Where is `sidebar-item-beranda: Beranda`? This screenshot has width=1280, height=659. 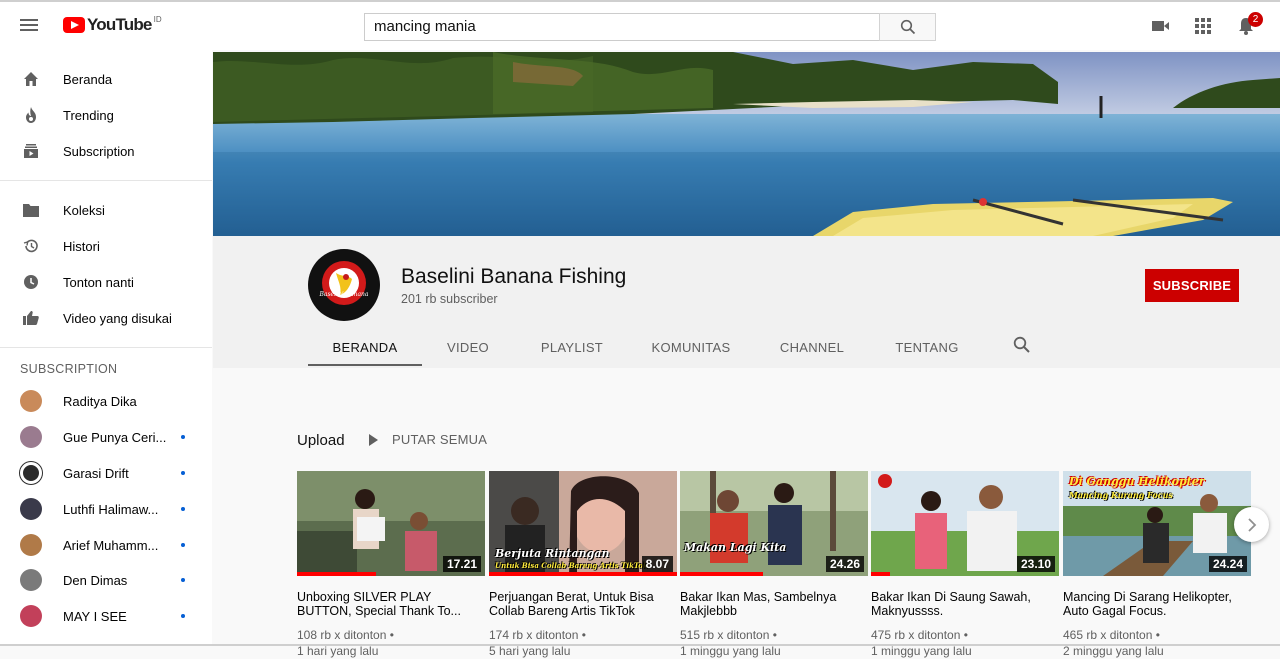 sidebar-item-beranda: Beranda is located at coordinates (106, 79).